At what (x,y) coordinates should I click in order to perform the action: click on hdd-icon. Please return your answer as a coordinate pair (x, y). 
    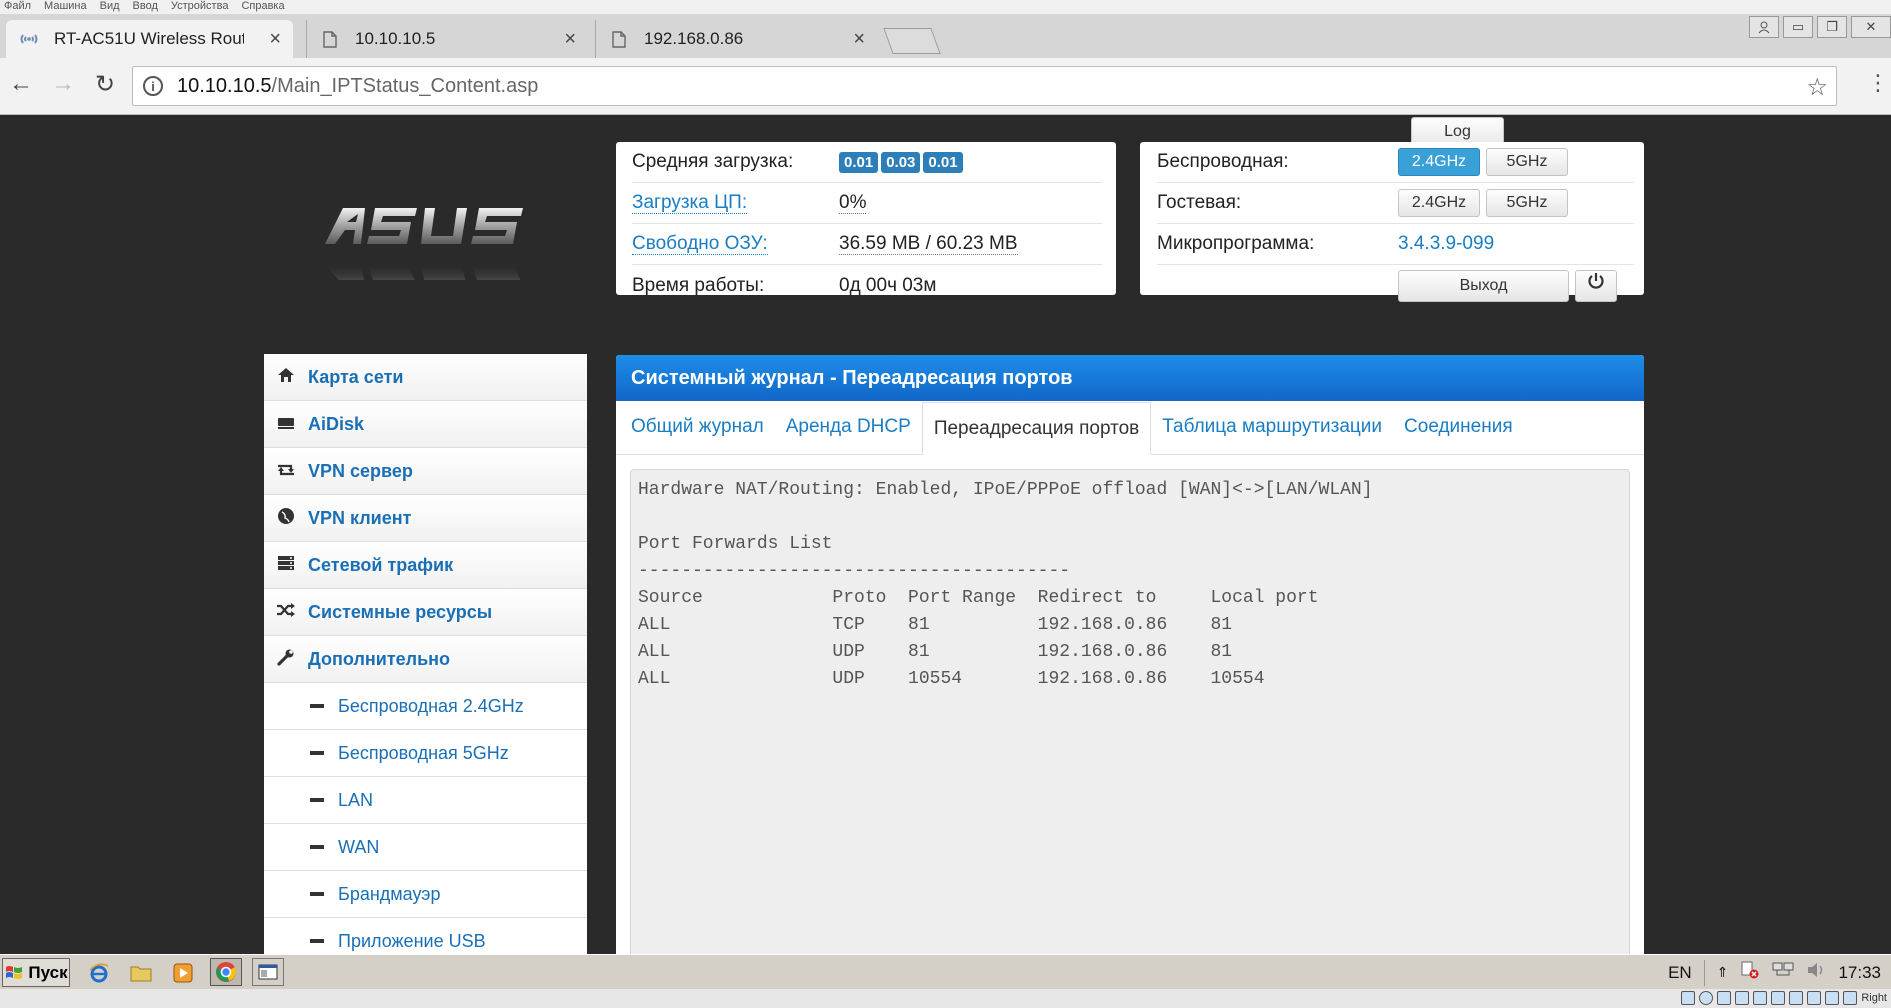
    Looking at the image, I should click on (1688, 998).